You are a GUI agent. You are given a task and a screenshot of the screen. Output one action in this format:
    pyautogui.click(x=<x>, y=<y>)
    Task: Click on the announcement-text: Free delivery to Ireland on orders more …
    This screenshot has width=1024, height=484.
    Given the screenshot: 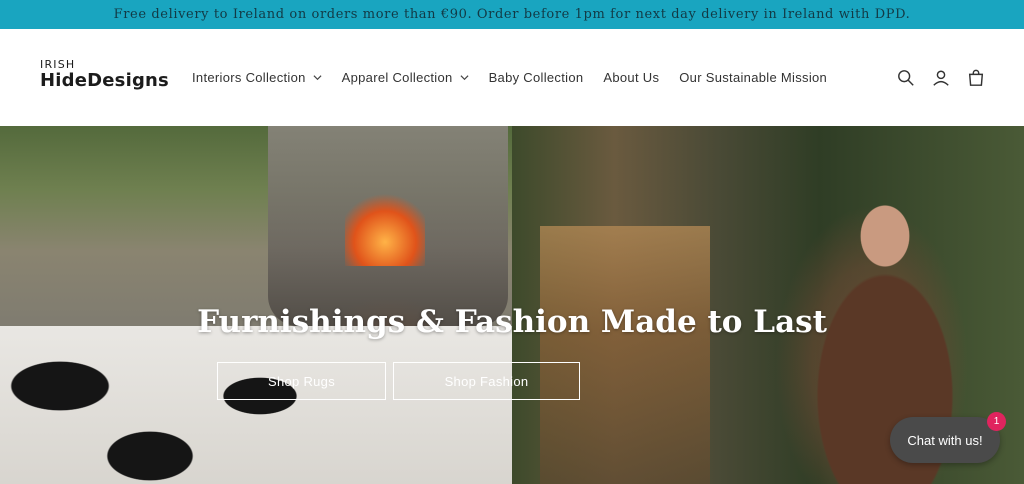 What is the action you would take?
    pyautogui.click(x=512, y=14)
    